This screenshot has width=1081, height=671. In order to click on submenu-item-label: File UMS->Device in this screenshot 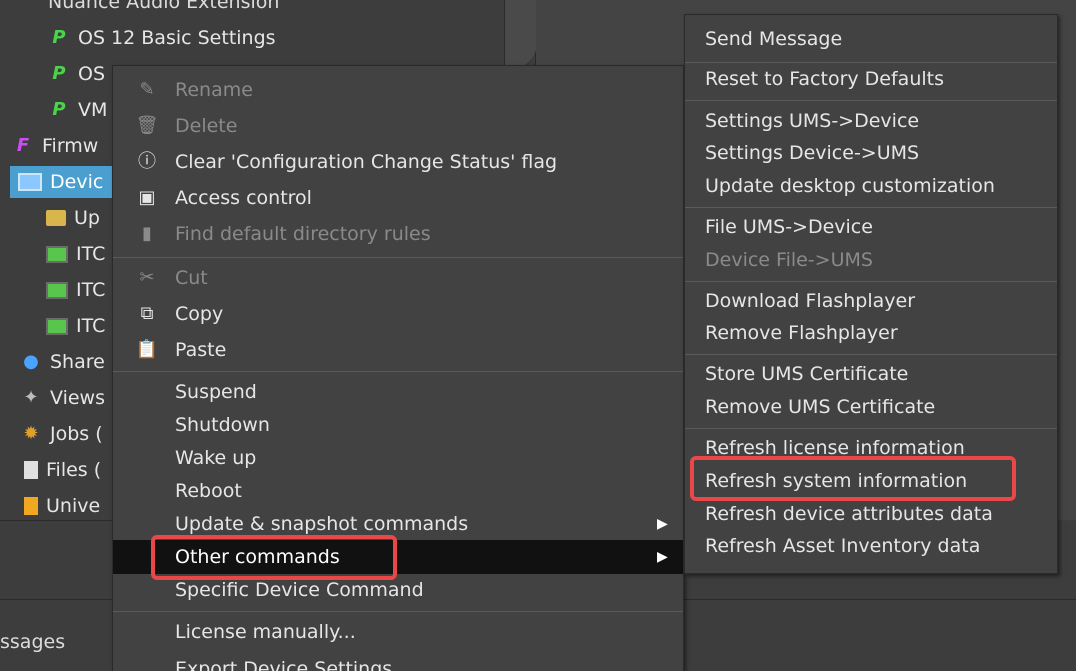, I will do `click(789, 227)`.